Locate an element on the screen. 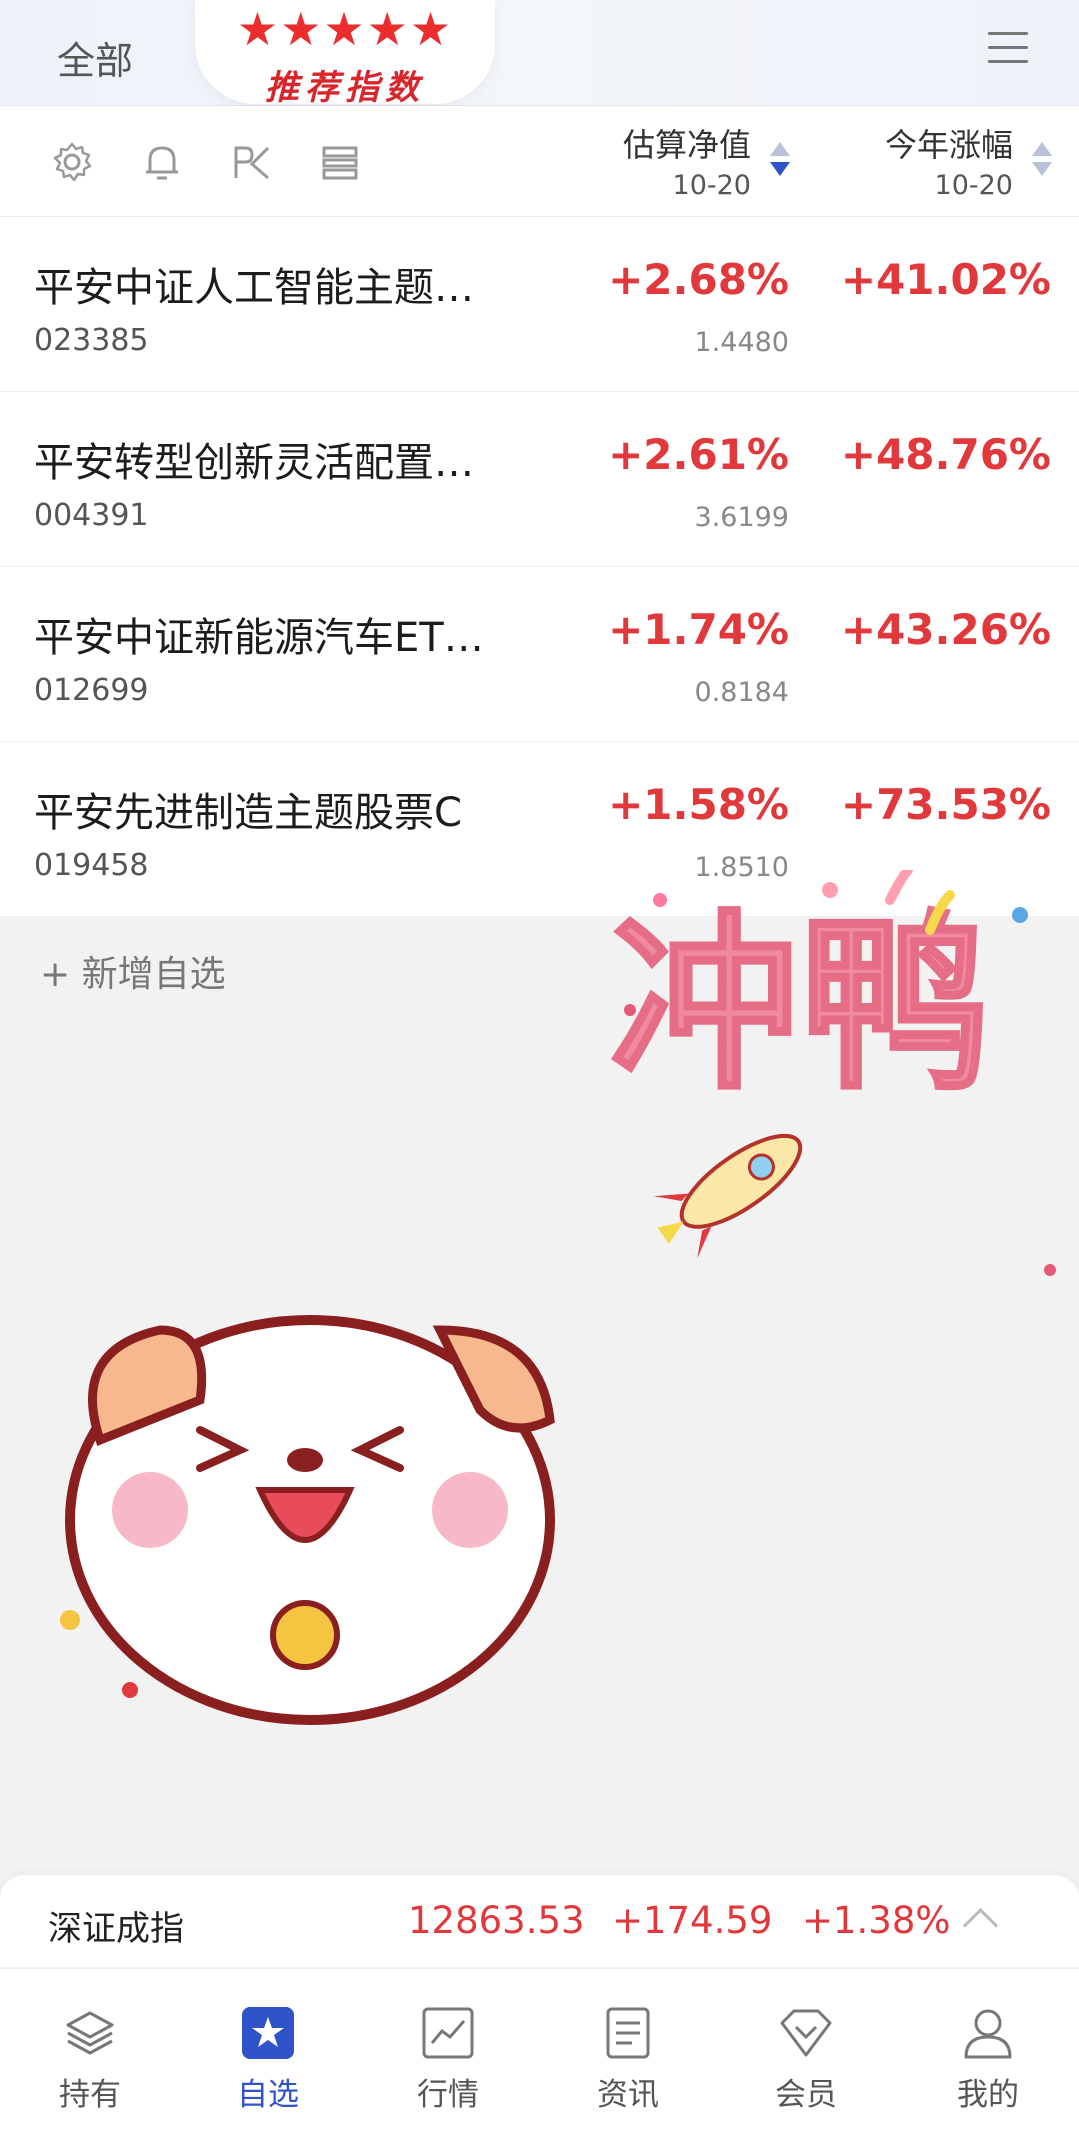 The width and height of the screenshot is (1079, 2139). tab-news: 资讯 is located at coordinates (628, 2059).